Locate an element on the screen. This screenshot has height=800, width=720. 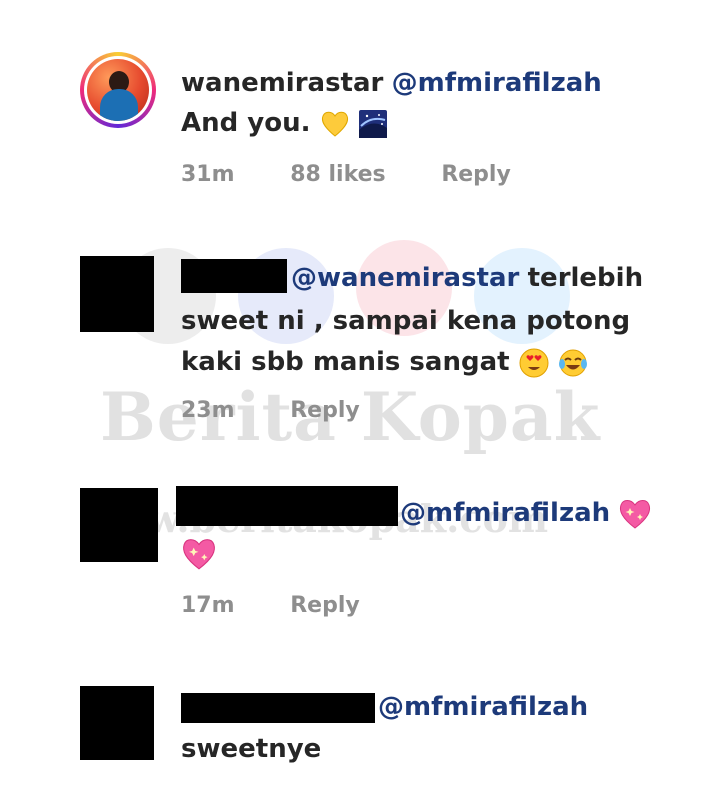
comment-line: @mfmirafilzah is located at coordinates (483, 707).